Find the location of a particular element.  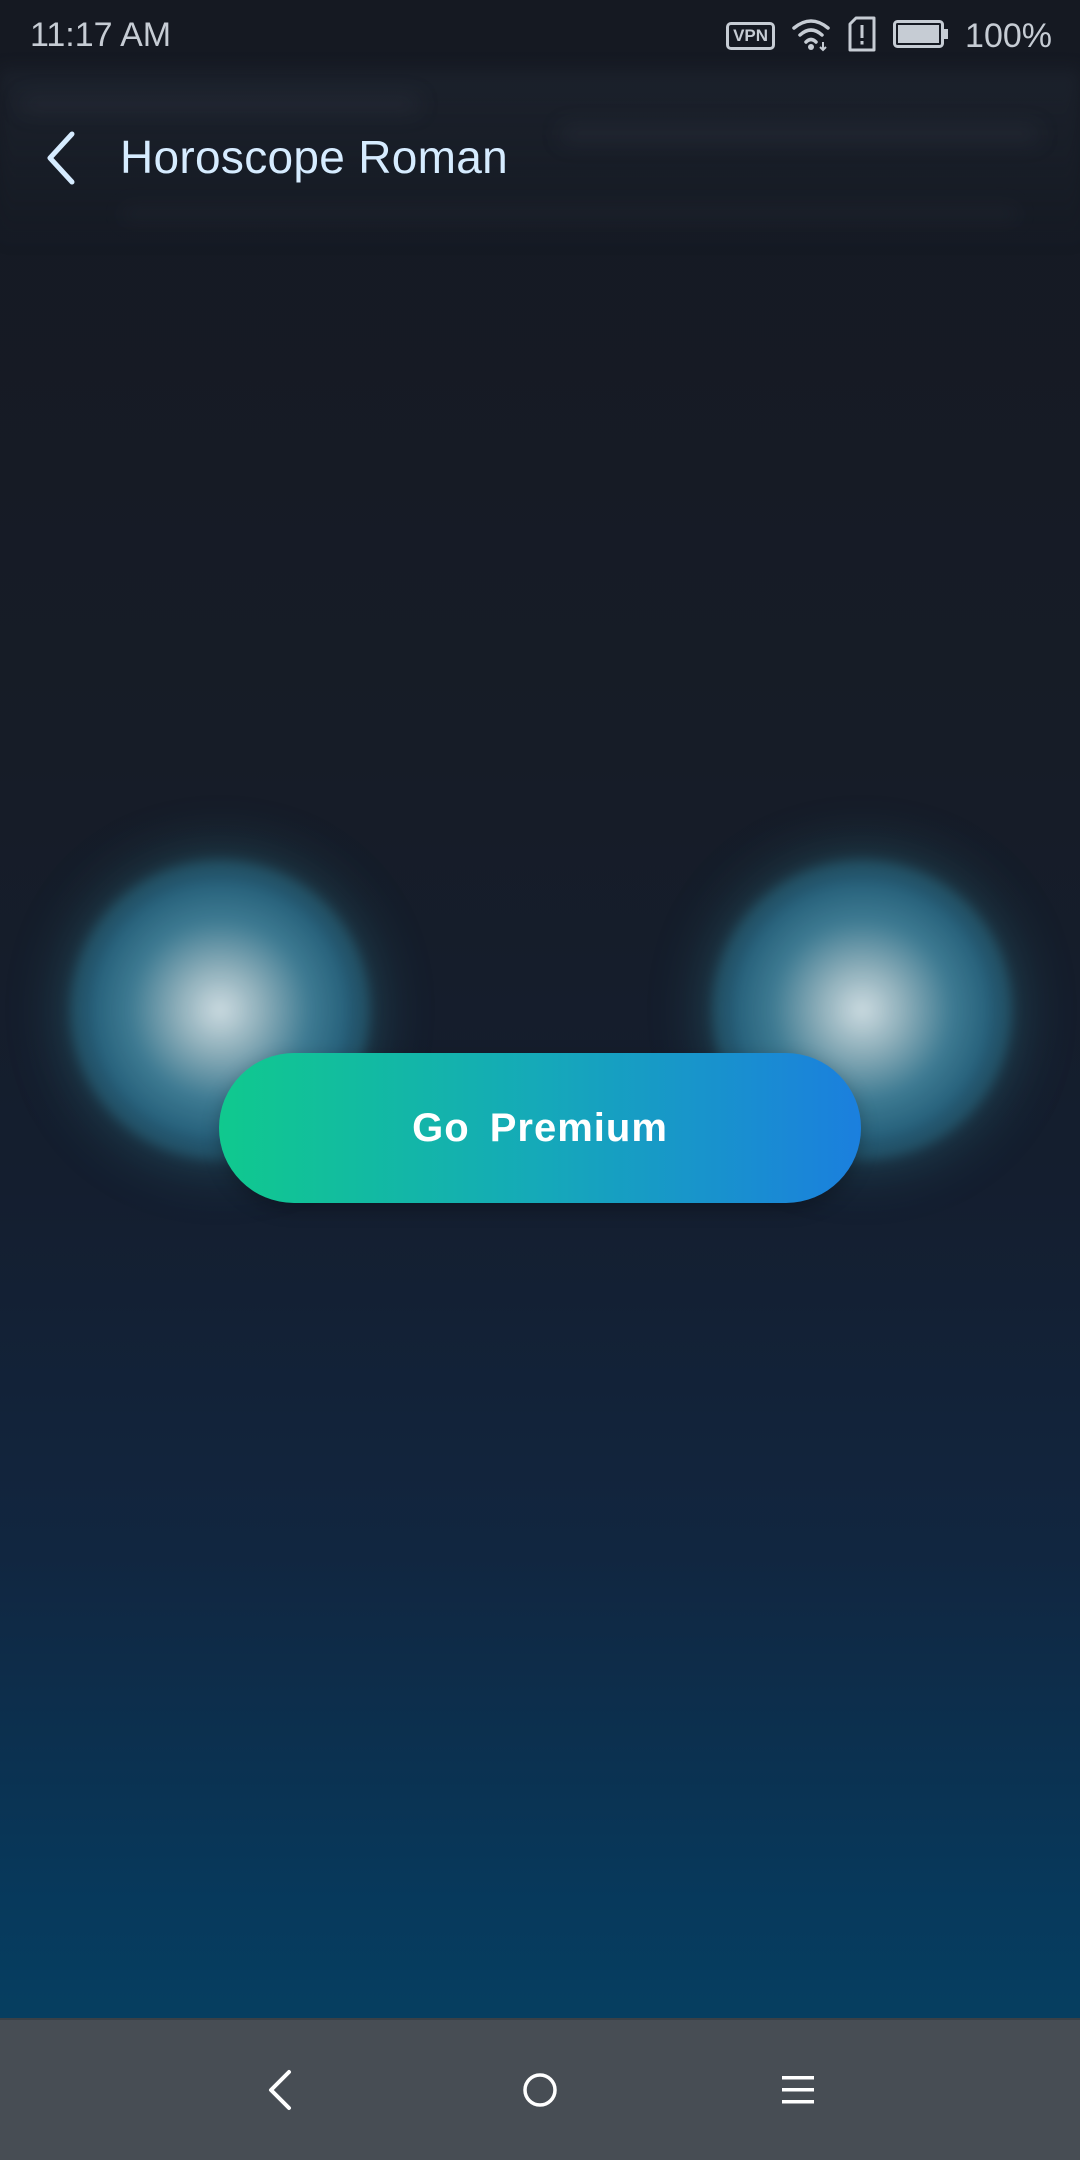

page-title: Horoscope Roman is located at coordinates (314, 157).